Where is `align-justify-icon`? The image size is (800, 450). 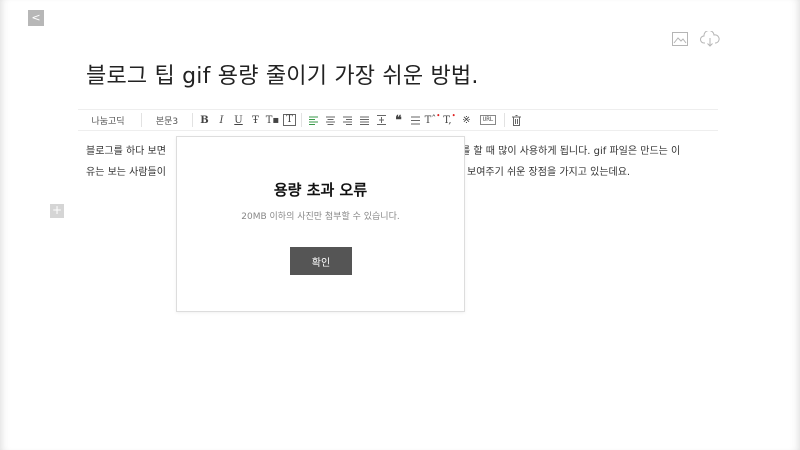 align-justify-icon is located at coordinates (364, 120).